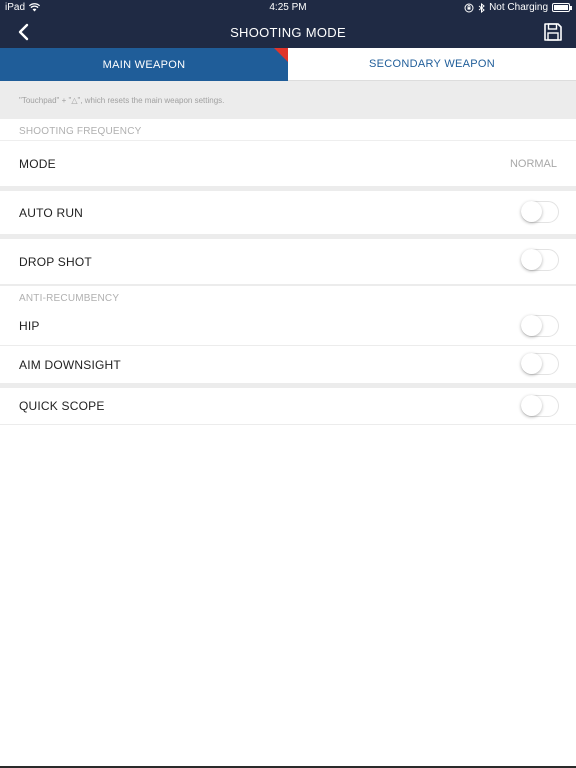 This screenshot has height=768, width=576. I want to click on row-aim-downsight-label: AIM DOWNSIGHT, so click(70, 364).